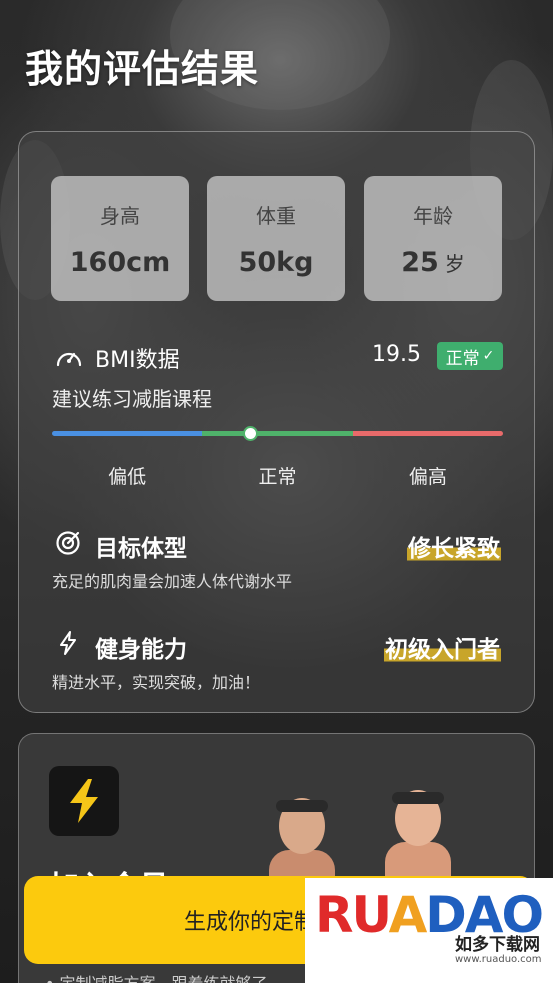 The image size is (553, 983). What do you see at coordinates (127, 433) in the screenshot?
I see `bmi-scale-low` at bounding box center [127, 433].